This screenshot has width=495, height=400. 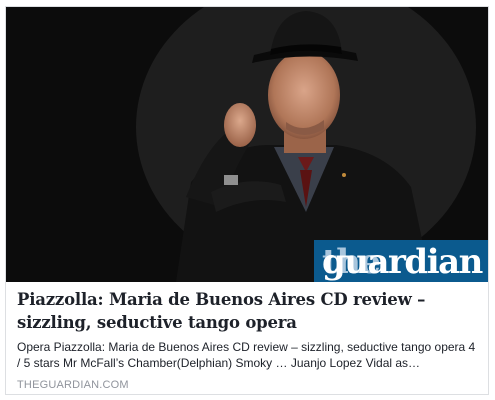 I want to click on guardian-logo: the guardian, so click(x=401, y=261).